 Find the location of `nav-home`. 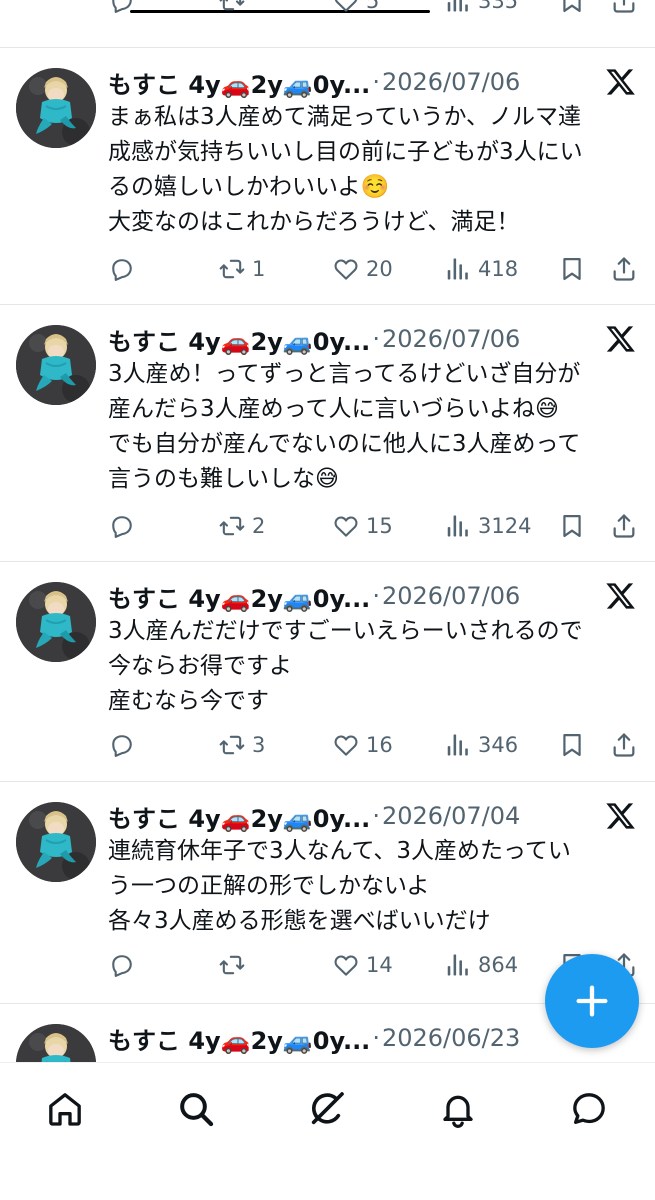

nav-home is located at coordinates (65, 1109).